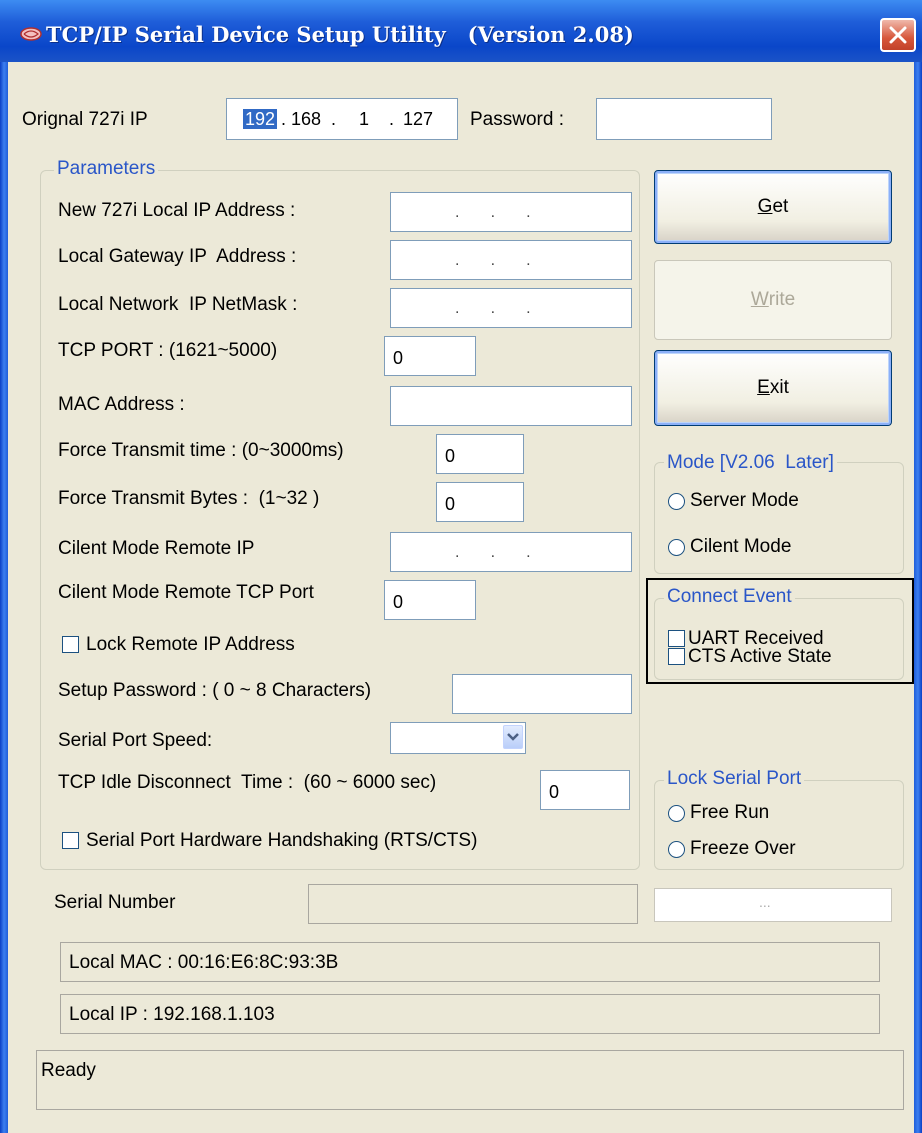 This screenshot has width=922, height=1133. Describe the element at coordinates (684, 119) in the screenshot. I see `password-input` at that location.